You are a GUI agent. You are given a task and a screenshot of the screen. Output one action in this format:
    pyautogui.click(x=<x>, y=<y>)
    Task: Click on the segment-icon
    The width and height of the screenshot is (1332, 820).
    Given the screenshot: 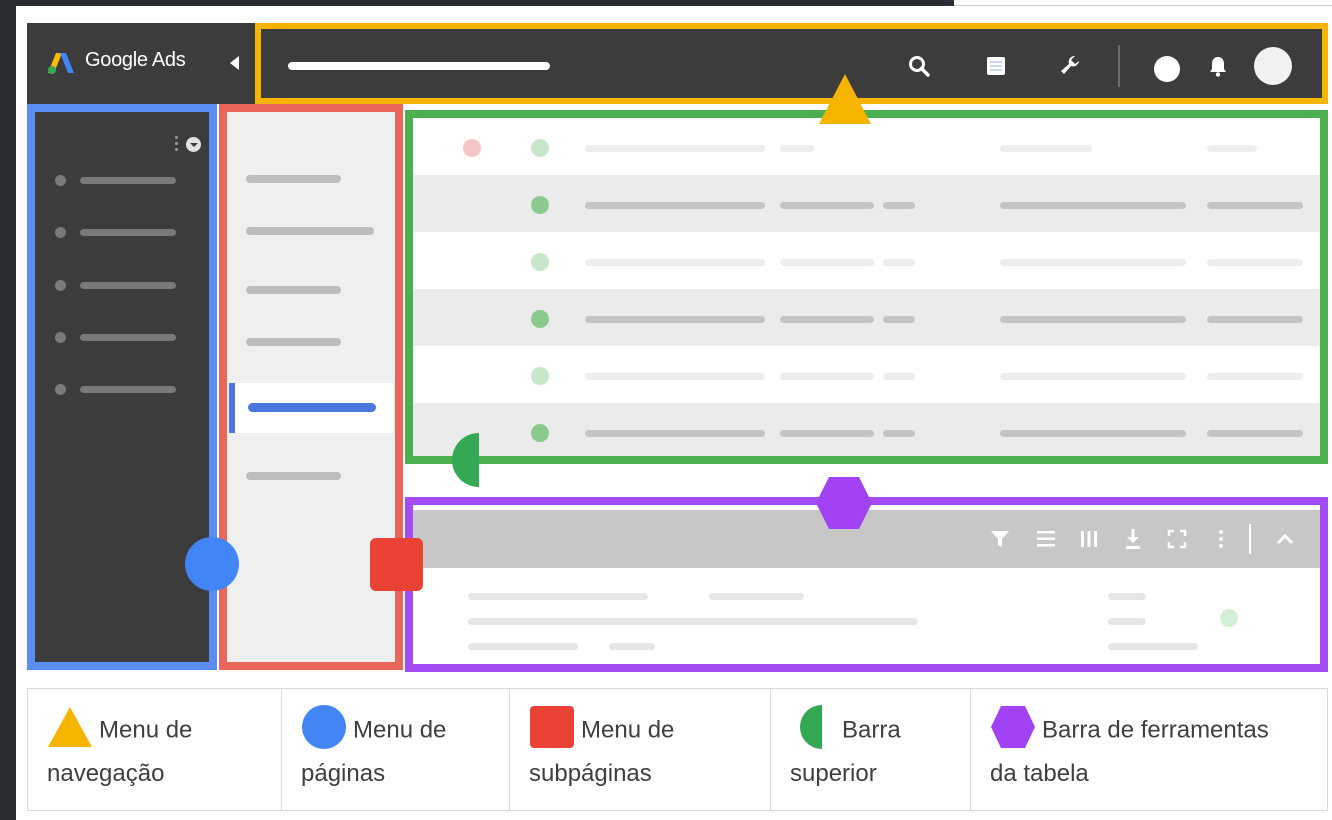 What is the action you would take?
    pyautogui.click(x=1046, y=539)
    